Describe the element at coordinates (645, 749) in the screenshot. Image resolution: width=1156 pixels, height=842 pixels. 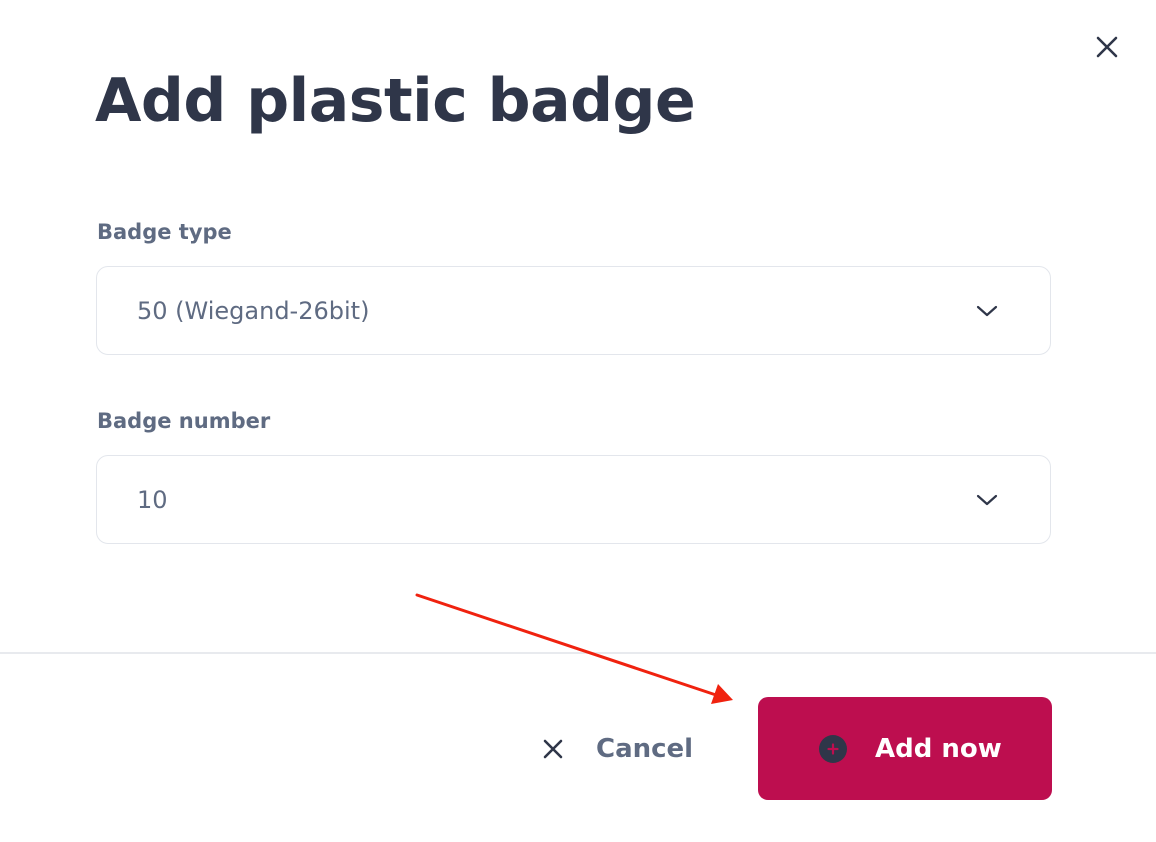
I see `cancel-label: Cancel` at that location.